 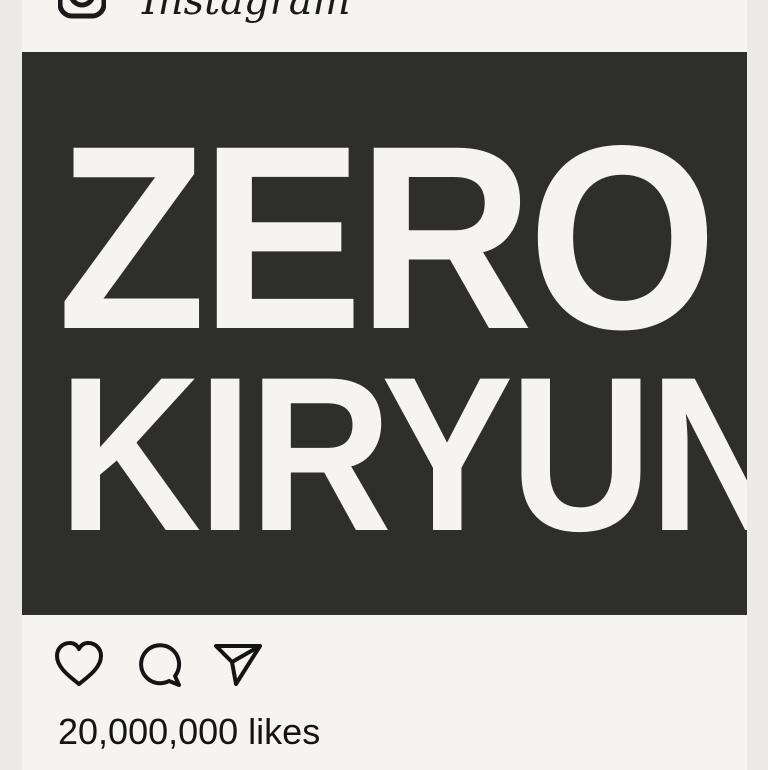 I want to click on heart-icon, so click(x=79, y=665).